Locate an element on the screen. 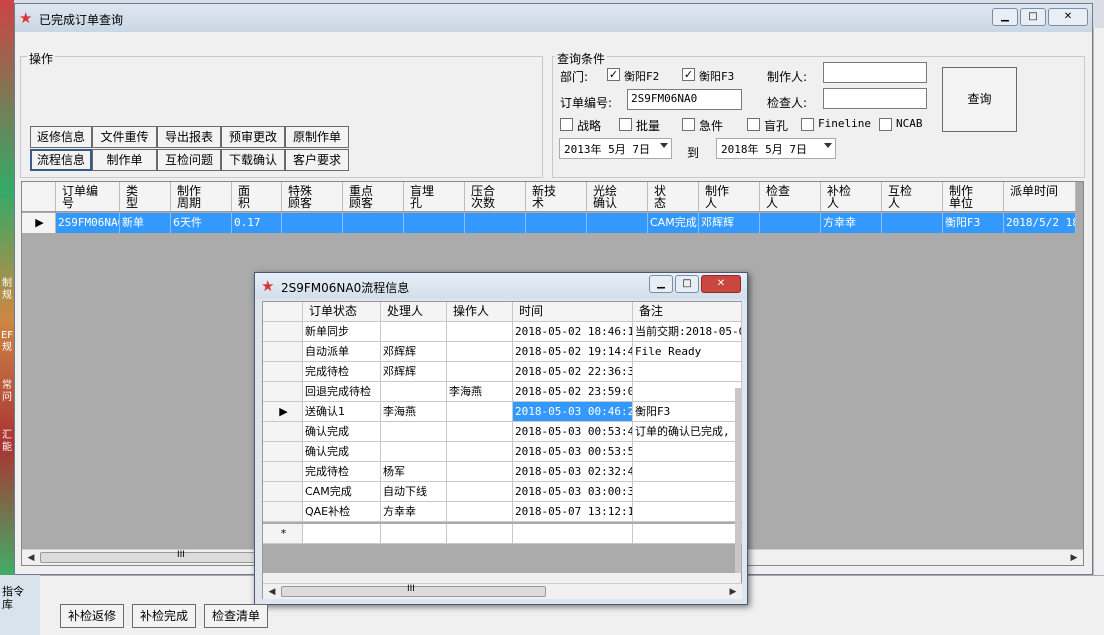 The height and width of the screenshot is (635, 1104). flow-row: ▶ 送确认1 李海燕 2018-05-03 00:46:29 衡阳F3 is located at coordinates (502, 412).